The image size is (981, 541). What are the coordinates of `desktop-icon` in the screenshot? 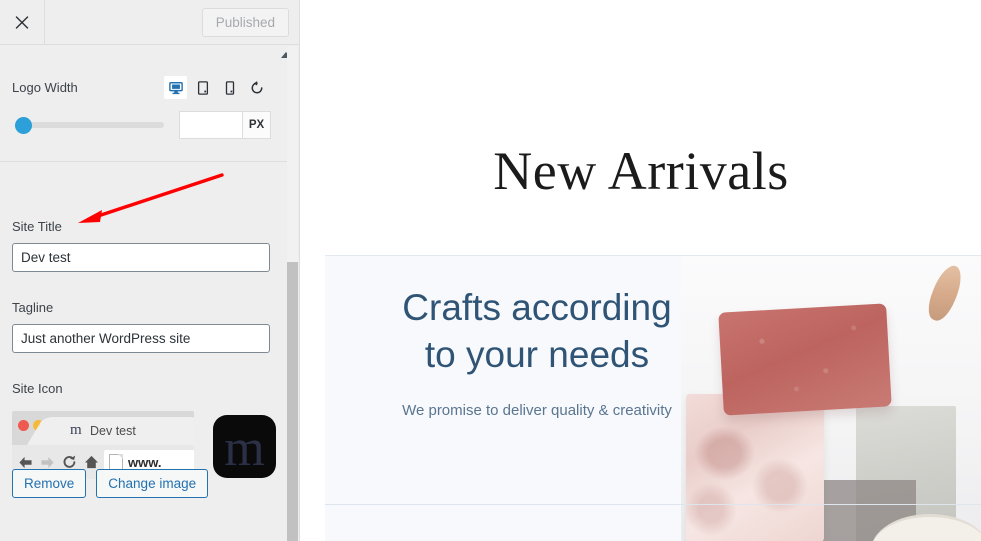 It's located at (175, 87).